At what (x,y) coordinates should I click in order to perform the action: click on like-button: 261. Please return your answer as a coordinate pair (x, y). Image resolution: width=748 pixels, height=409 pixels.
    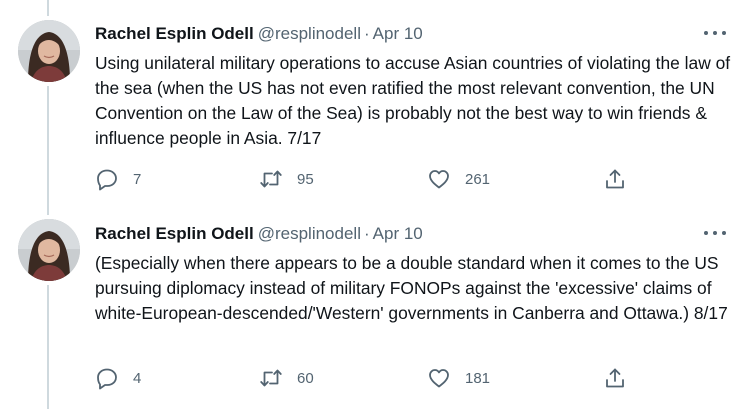
    Looking at the image, I should click on (458, 179).